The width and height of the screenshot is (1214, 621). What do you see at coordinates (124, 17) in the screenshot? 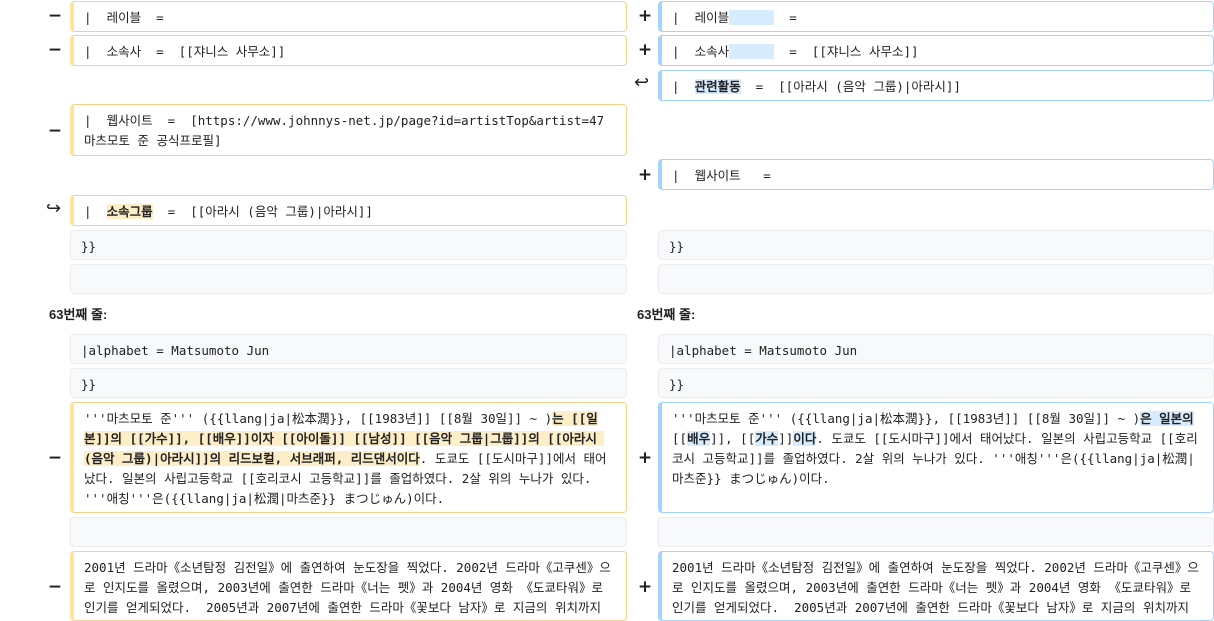
I see `line-text: | 레이블 =` at bounding box center [124, 17].